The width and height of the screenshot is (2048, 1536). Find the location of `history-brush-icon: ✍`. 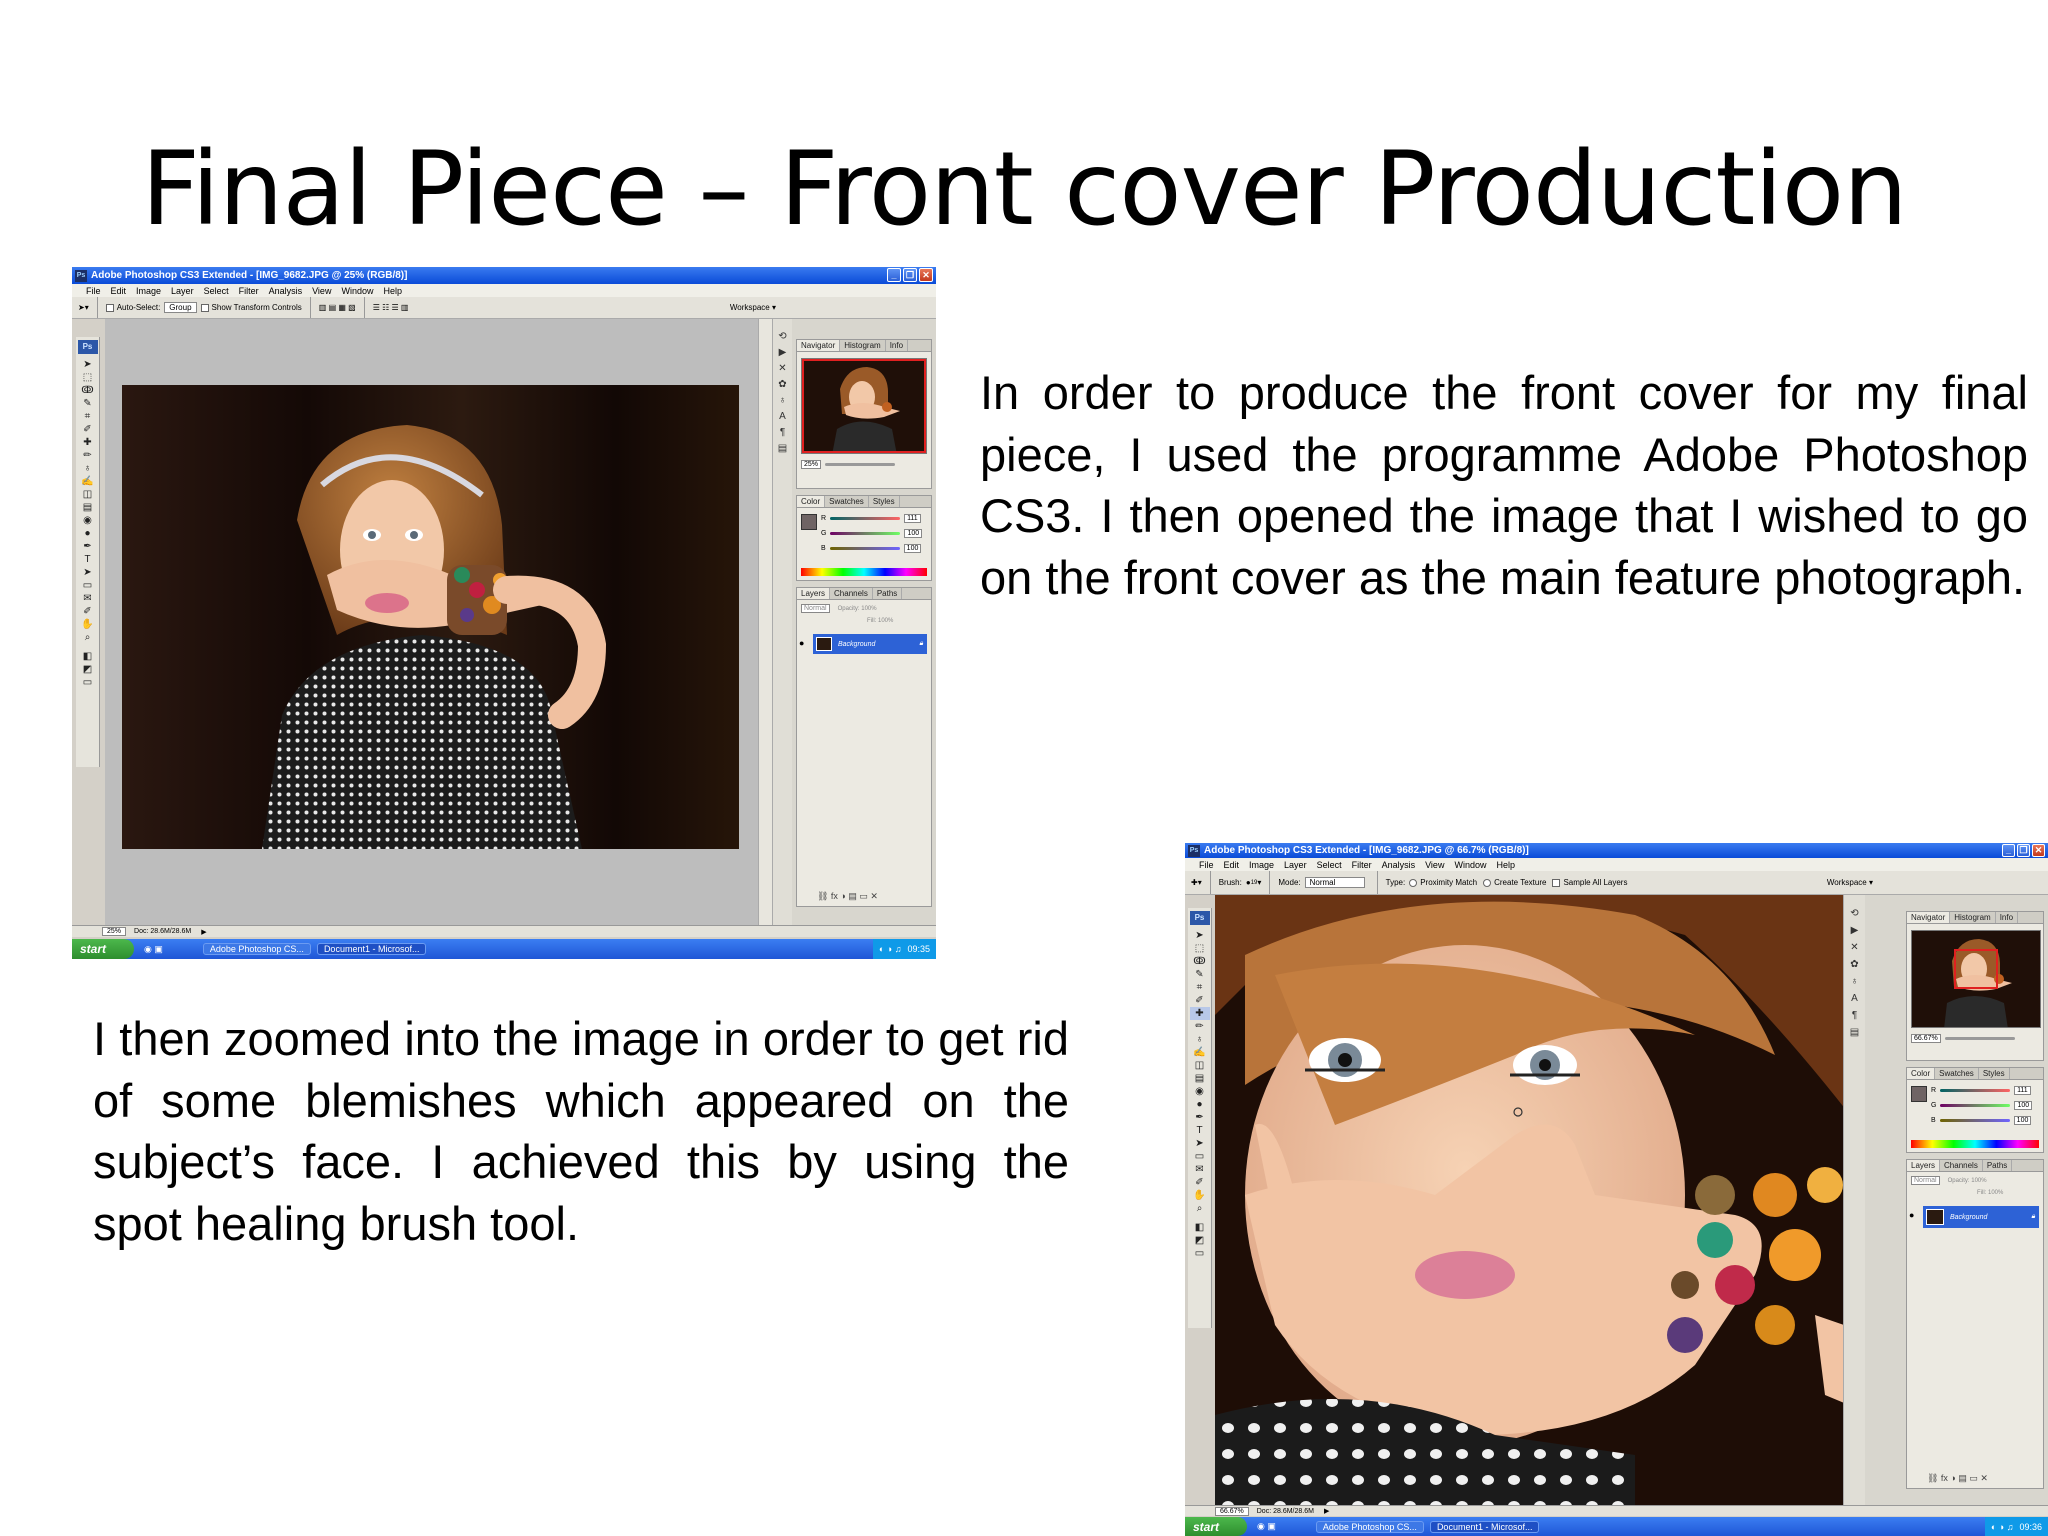

history-brush-icon: ✍ is located at coordinates (1200, 1052).